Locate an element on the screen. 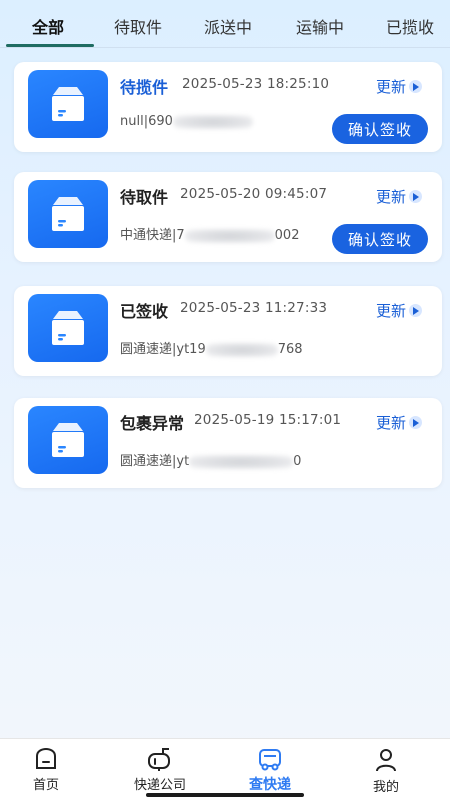 This screenshot has height=800, width=450. tab-divider is located at coordinates (225, 47).